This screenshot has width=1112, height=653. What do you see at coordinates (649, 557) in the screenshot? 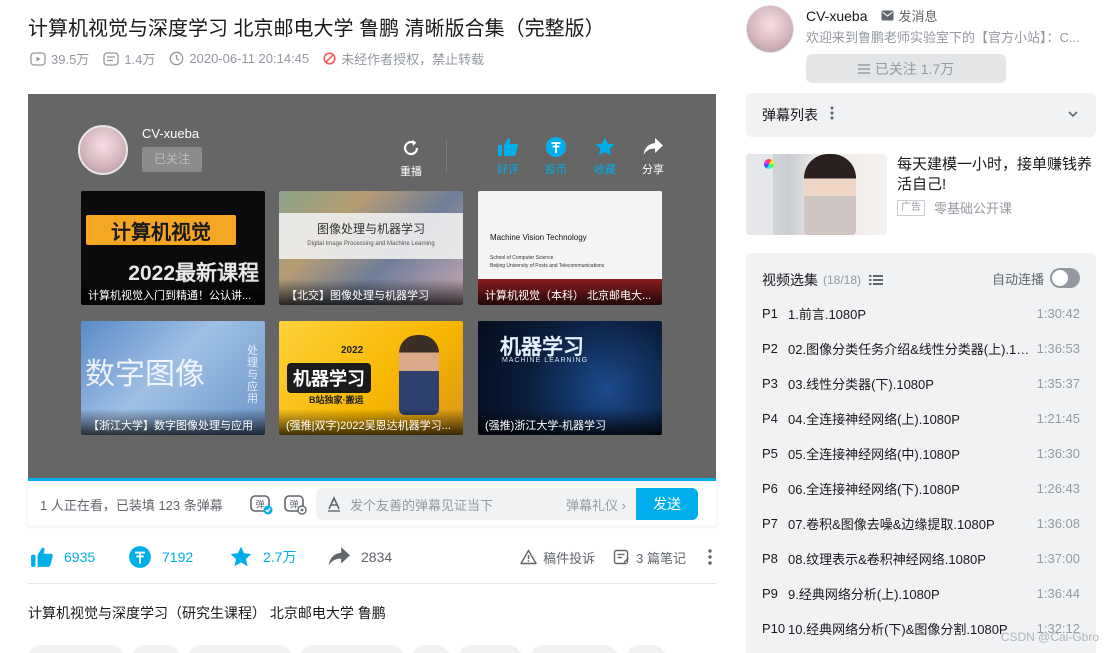
I see `notes-button: 3 篇笔记` at bounding box center [649, 557].